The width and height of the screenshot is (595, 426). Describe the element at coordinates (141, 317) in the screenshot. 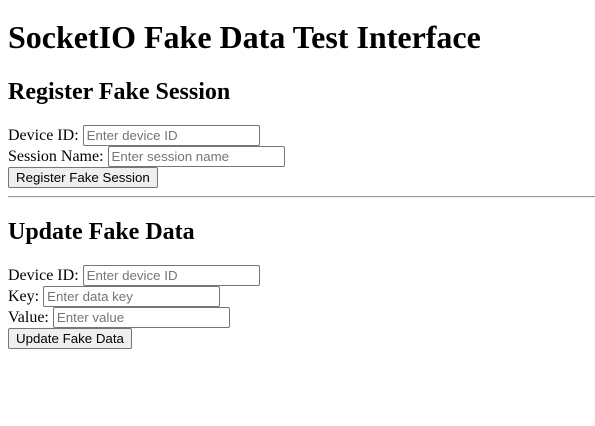

I see `update-value-input` at that location.